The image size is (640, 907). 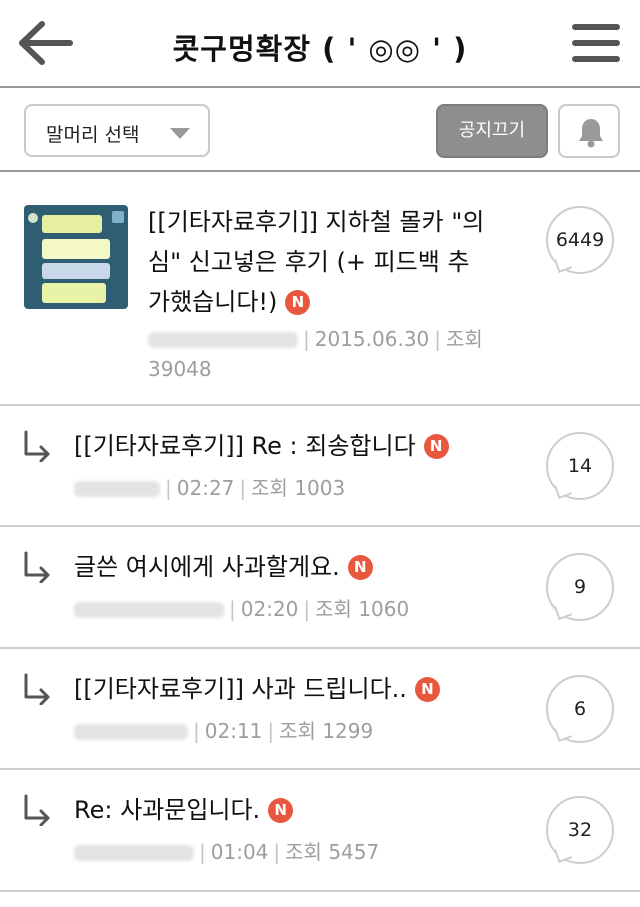 I want to click on post-date: 01:04, so click(x=239, y=852).